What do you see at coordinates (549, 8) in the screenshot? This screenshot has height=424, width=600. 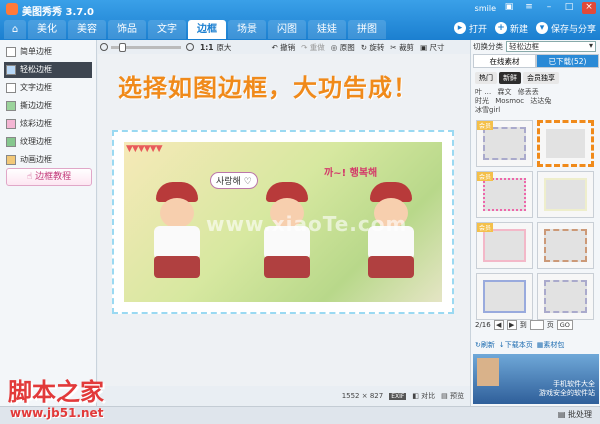 I see `minimize-icon: –` at bounding box center [549, 8].